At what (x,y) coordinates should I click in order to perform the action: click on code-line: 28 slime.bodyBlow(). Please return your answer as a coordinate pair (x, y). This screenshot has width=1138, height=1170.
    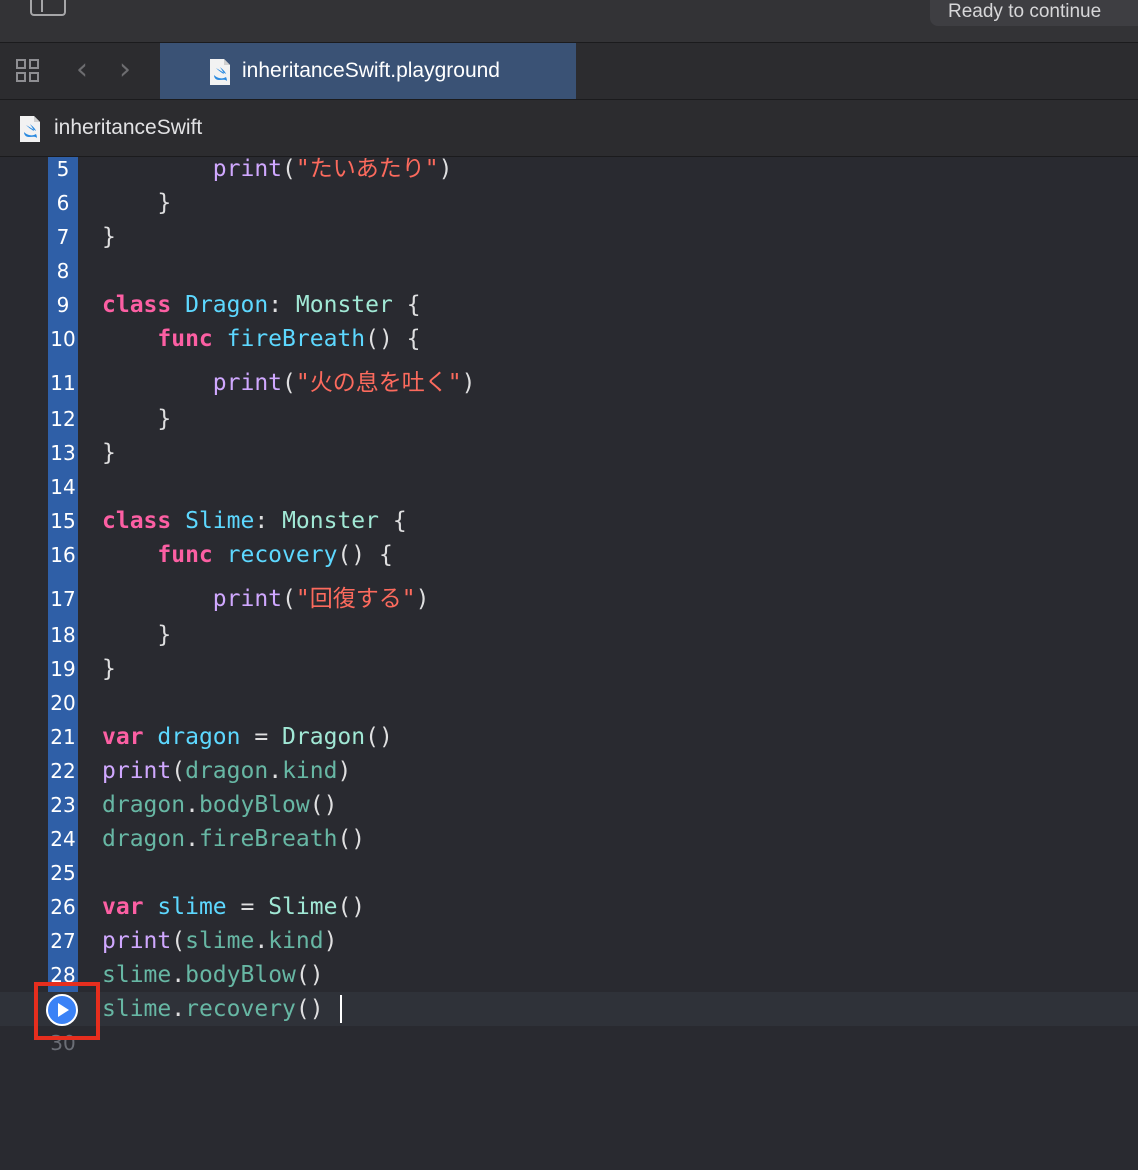
    Looking at the image, I should click on (569, 975).